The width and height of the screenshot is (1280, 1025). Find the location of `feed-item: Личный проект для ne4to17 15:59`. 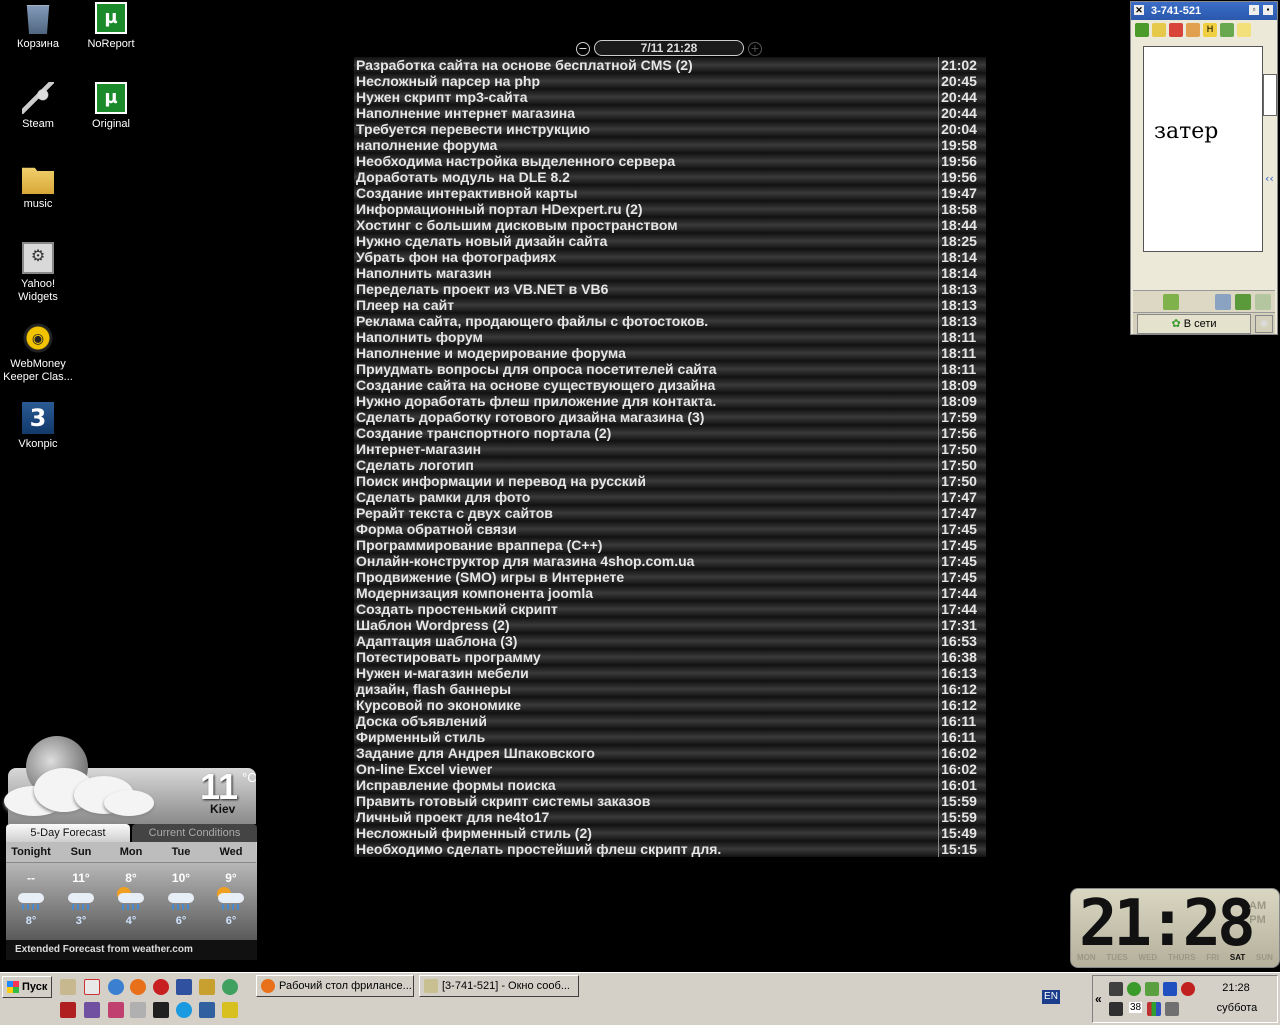

feed-item: Личный проект для ne4to17 15:59 is located at coordinates (670, 817).